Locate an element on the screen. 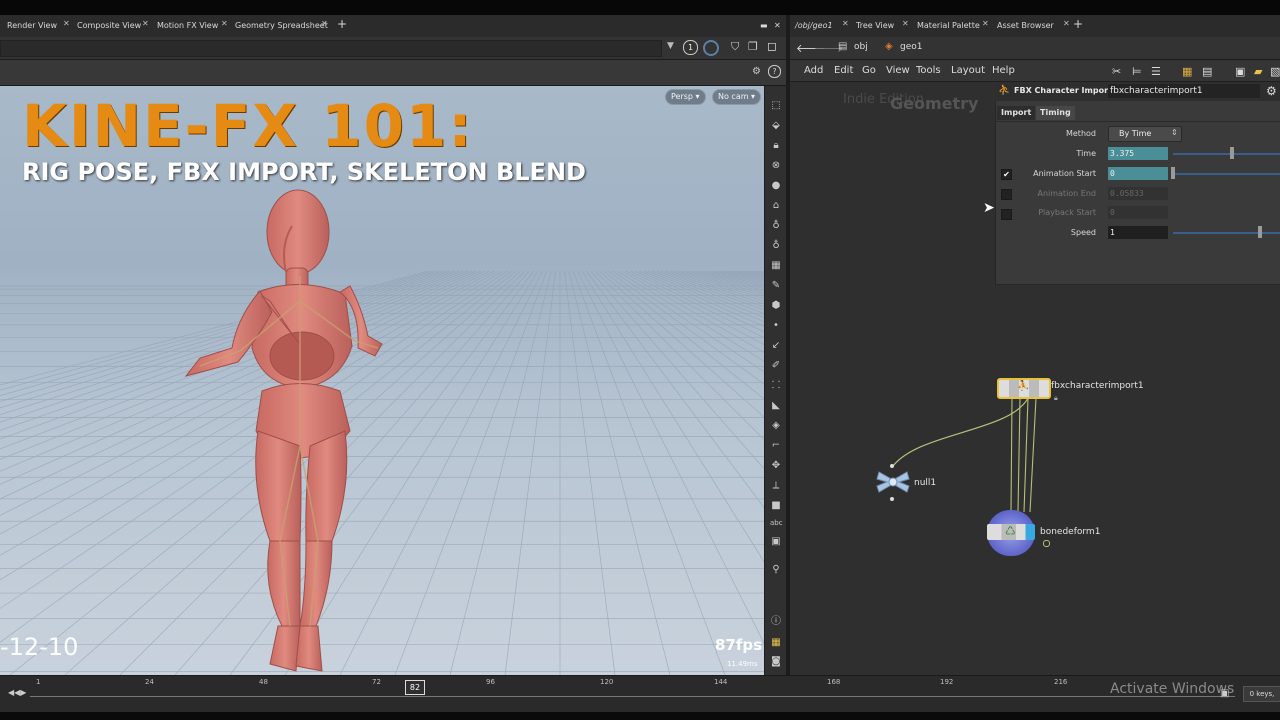 Image resolution: width=1280 pixels, height=720 pixels. select-icon: ⬚ is located at coordinates (776, 106).